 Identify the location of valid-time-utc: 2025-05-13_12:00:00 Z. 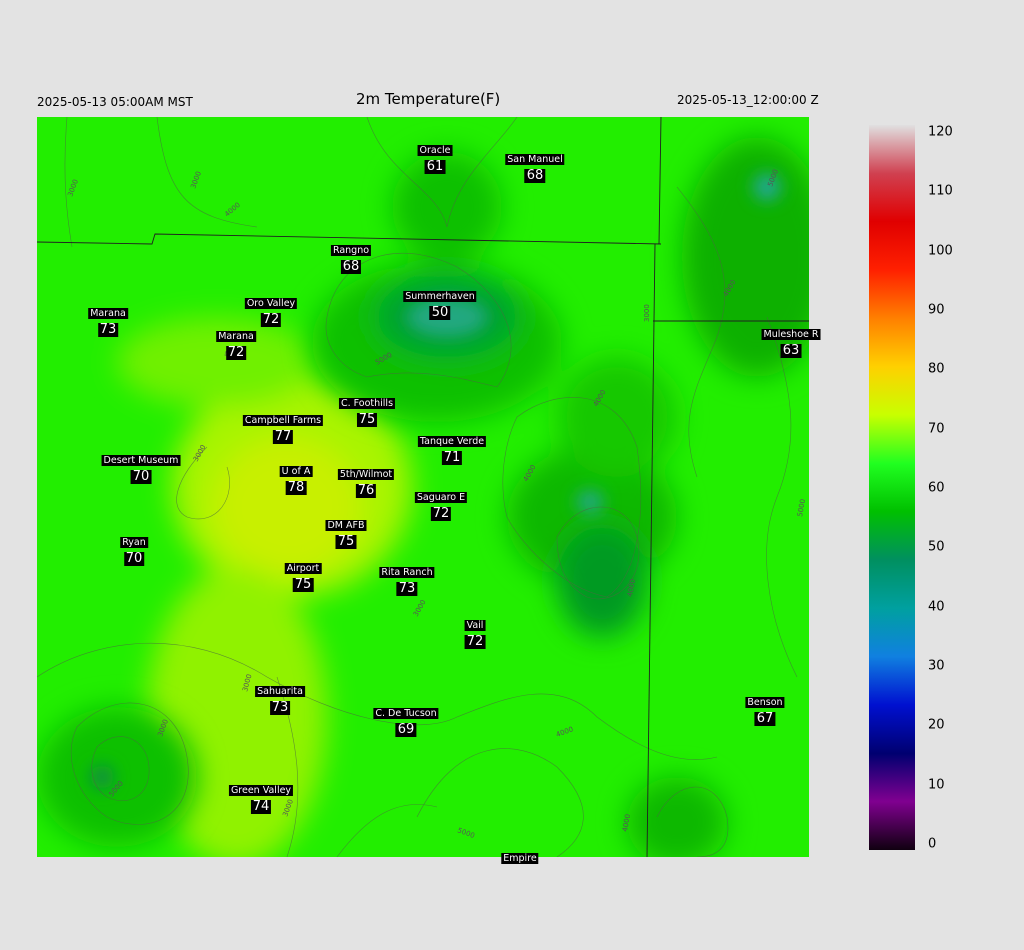
(748, 100).